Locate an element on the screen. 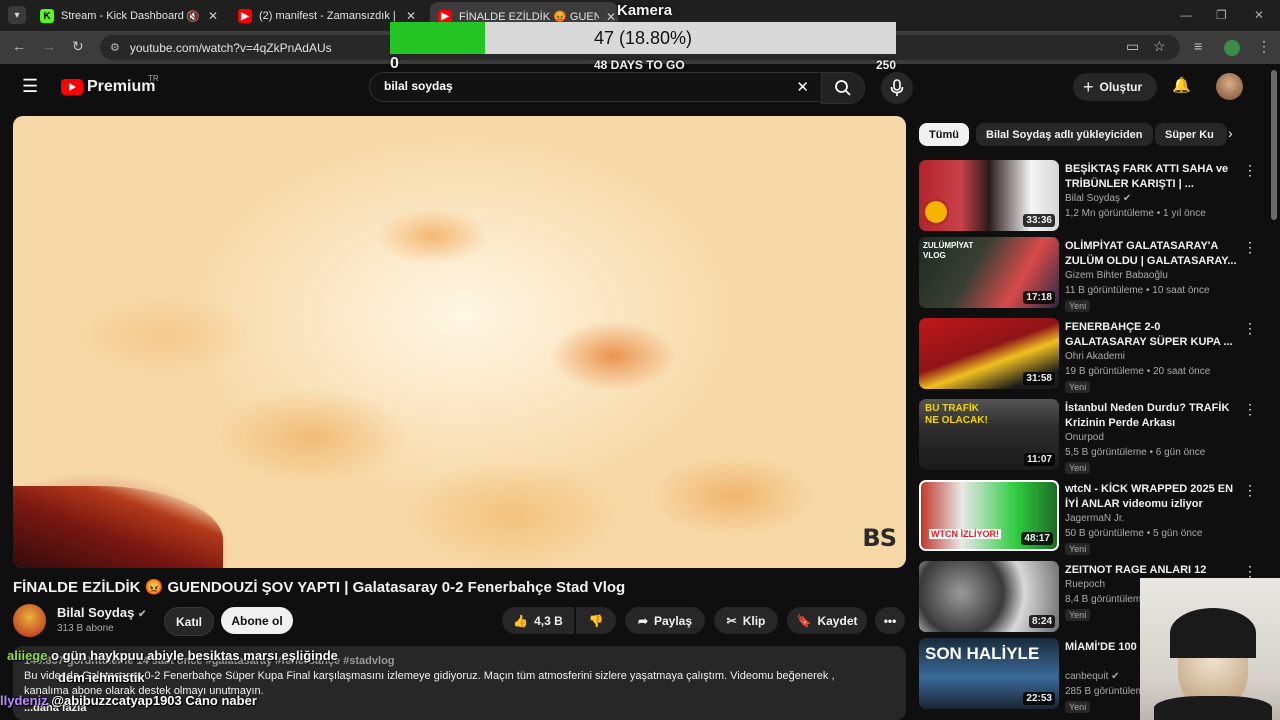 Image resolution: width=1280 pixels, height=720 pixels. chat-username: llydeniz is located at coordinates (24, 700).